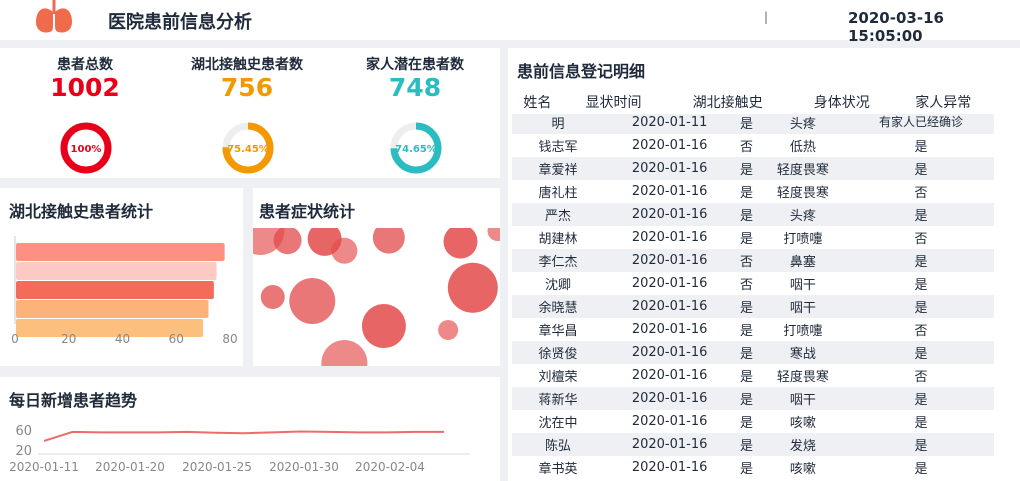 Image resolution: width=1020 pixels, height=481 pixels. Describe the element at coordinates (753, 283) in the screenshot. I see `table-row: 沈卿 2020-01-16 否 咽干 是` at that location.